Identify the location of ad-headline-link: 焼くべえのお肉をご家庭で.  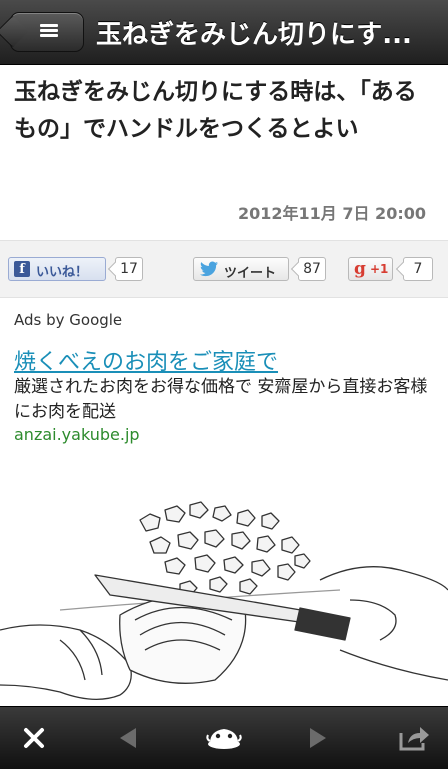
(146, 360).